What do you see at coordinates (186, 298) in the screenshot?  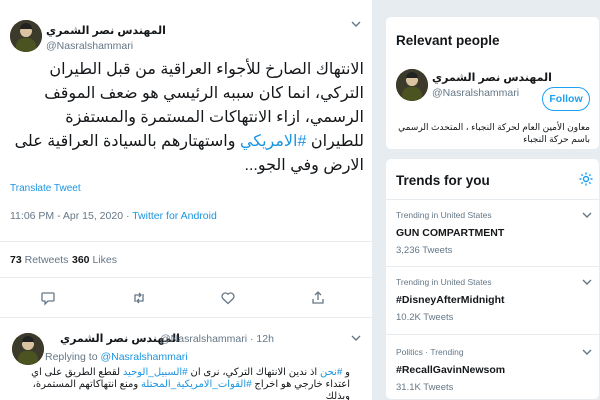 I see `tweet-actions` at bounding box center [186, 298].